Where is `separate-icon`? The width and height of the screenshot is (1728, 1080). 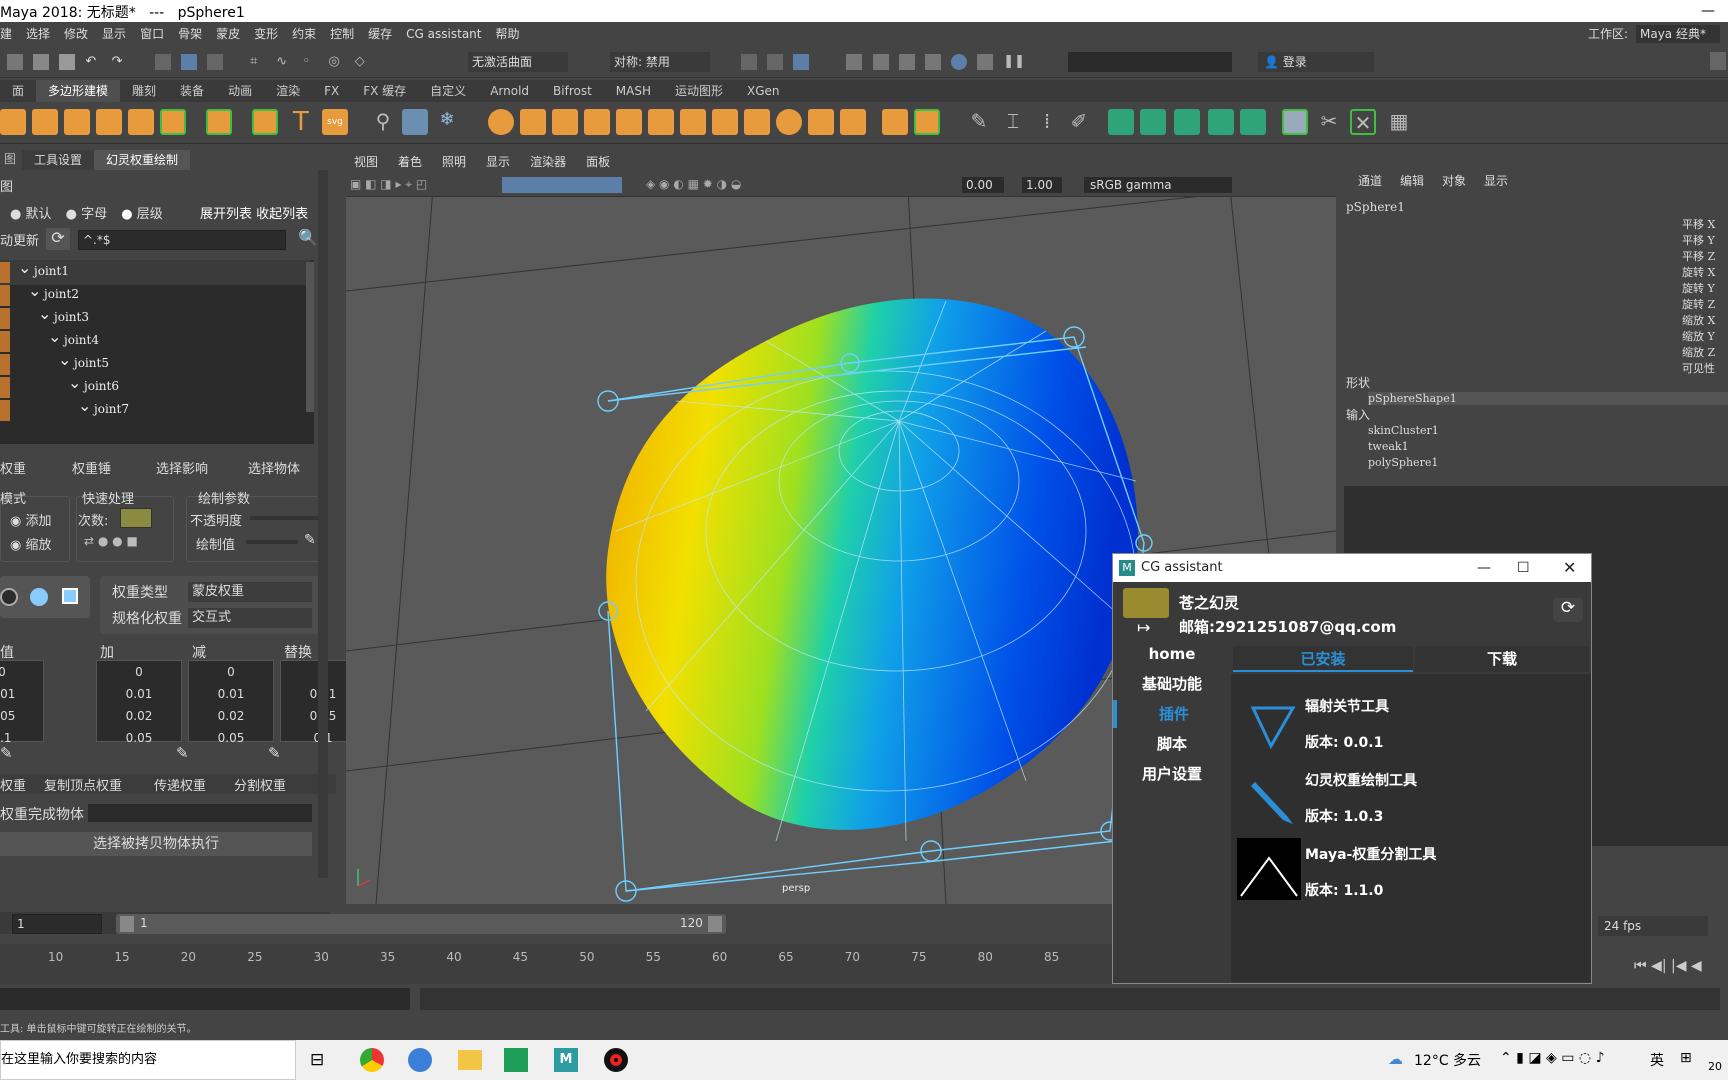 separate-icon is located at coordinates (533, 122).